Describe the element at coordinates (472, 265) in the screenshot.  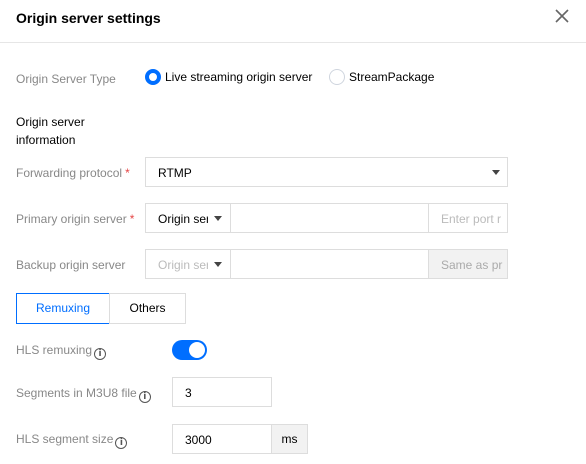
I see `backup-port-placeholder: Same as pr` at that location.